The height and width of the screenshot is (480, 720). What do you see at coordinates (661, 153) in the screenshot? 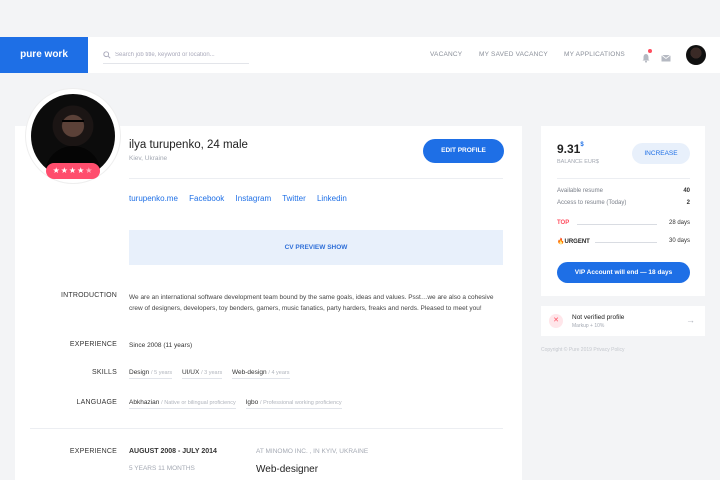
I see `increase-button: INCREASE` at bounding box center [661, 153].